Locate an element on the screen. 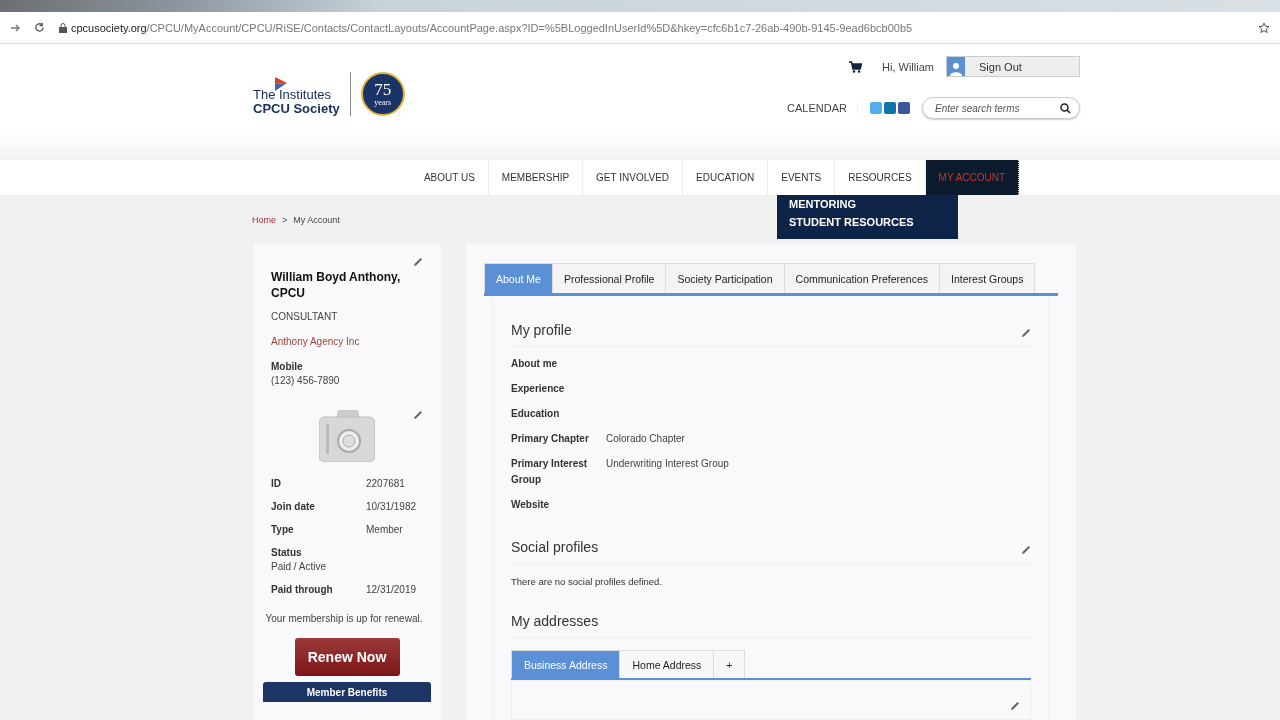  field-label: Primary Chapter is located at coordinates (550, 439).